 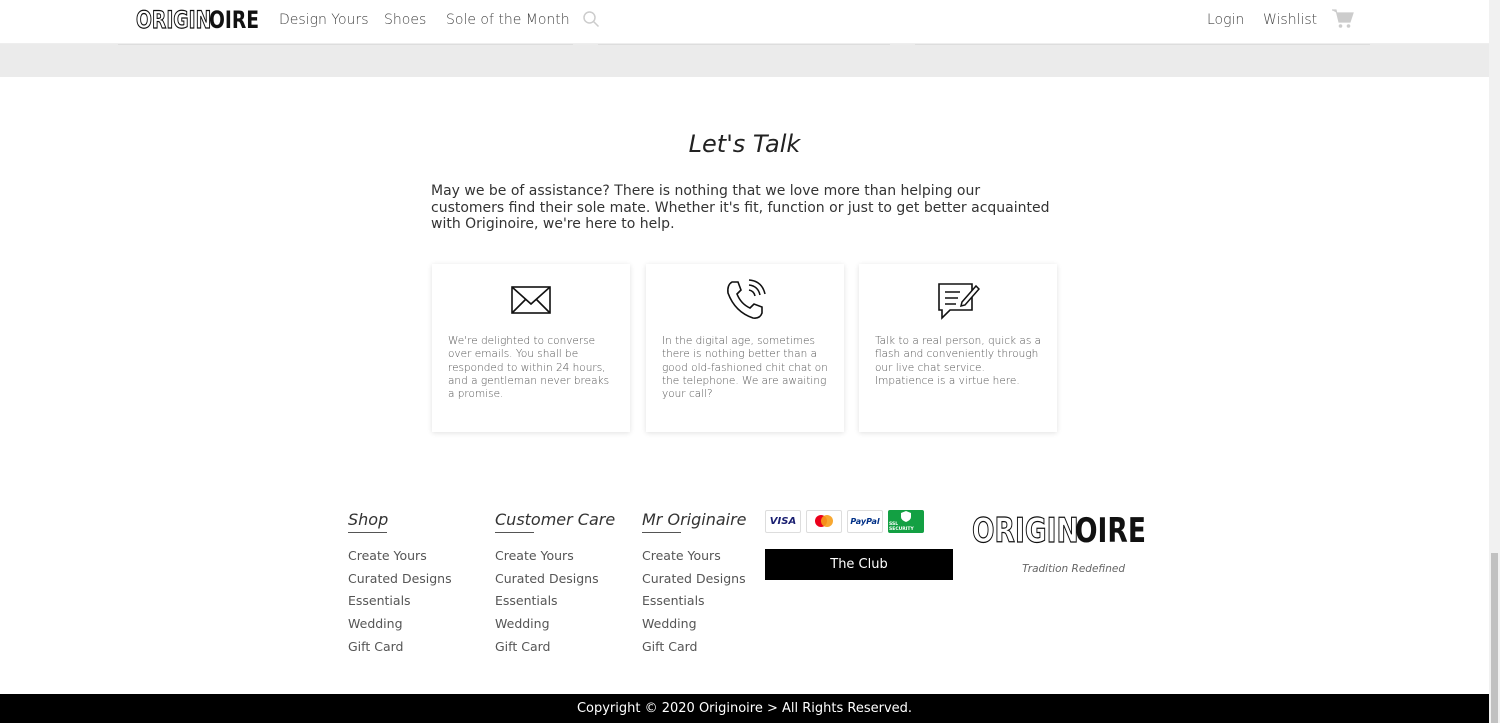 What do you see at coordinates (1494, 638) in the screenshot?
I see `scrollbar-thumb` at bounding box center [1494, 638].